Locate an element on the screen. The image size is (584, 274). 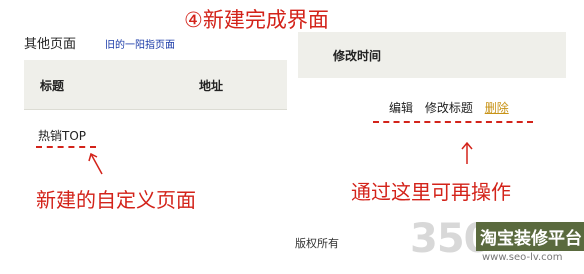
highlight-underline-left is located at coordinates (66, 147).